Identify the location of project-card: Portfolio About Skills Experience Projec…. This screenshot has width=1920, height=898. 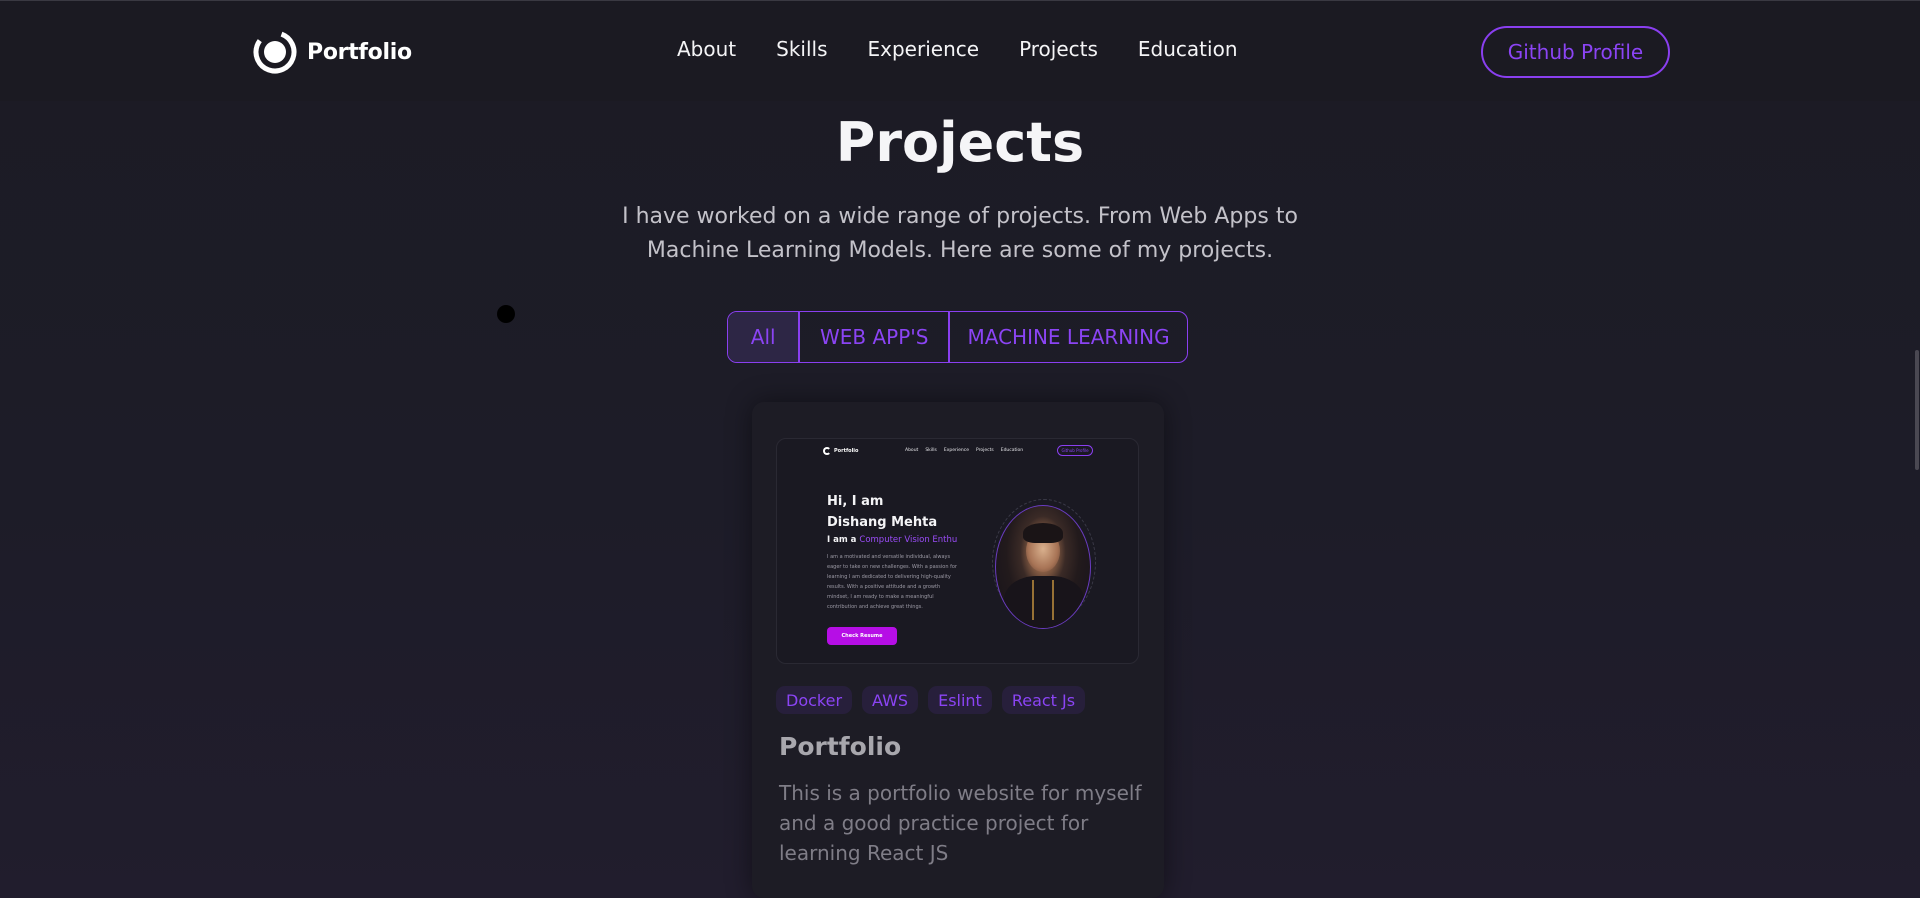
(958, 650).